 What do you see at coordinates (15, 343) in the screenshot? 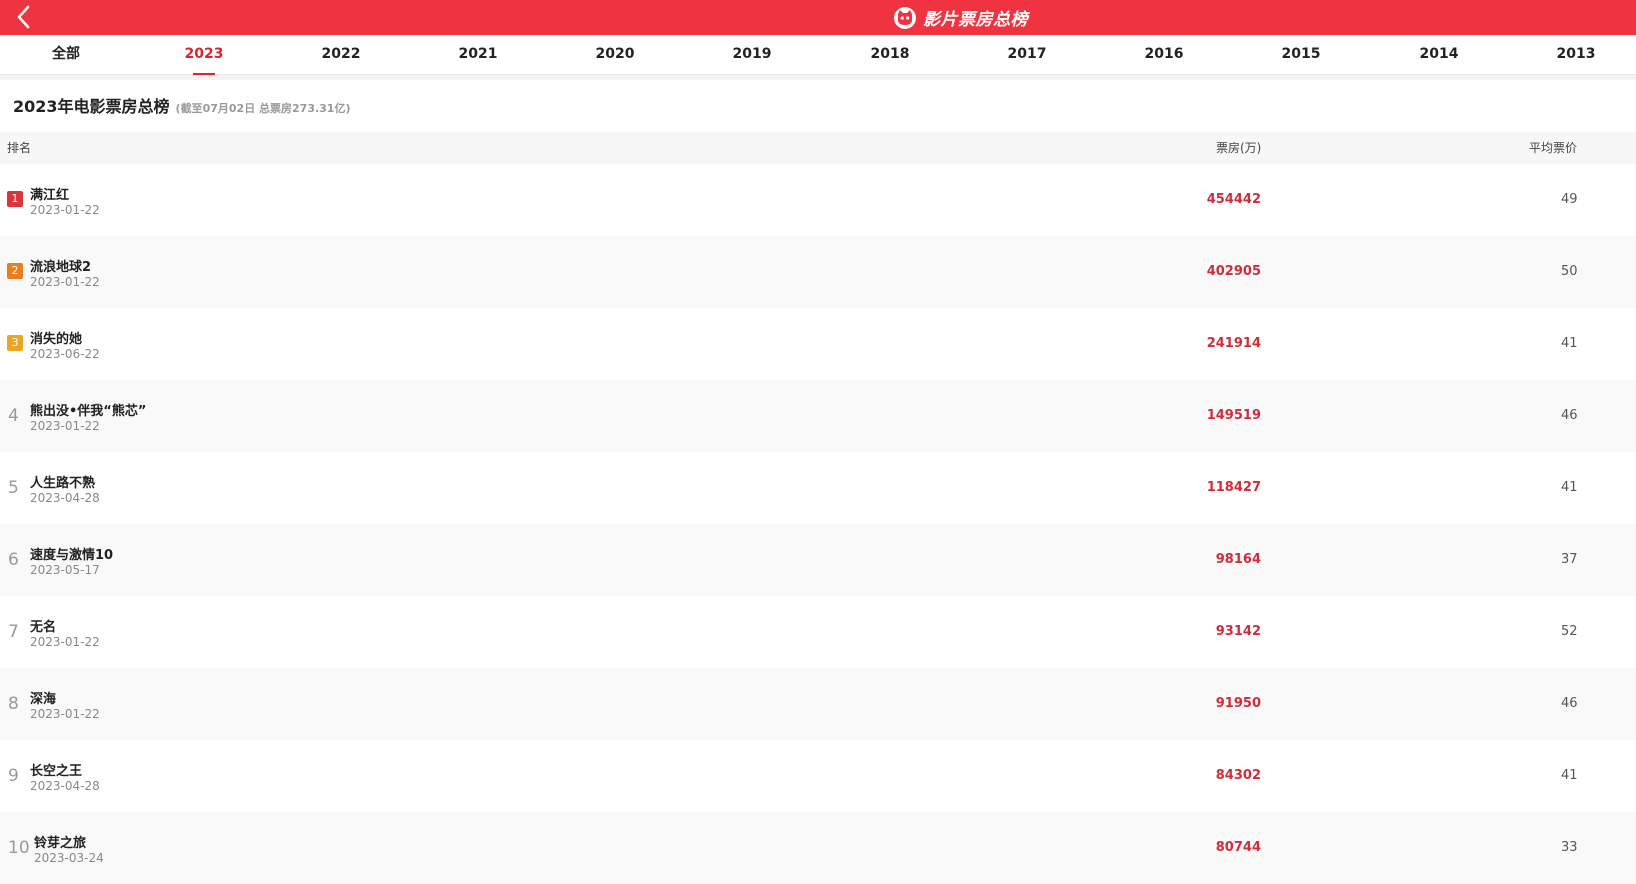
I see `rank-badge: 3` at bounding box center [15, 343].